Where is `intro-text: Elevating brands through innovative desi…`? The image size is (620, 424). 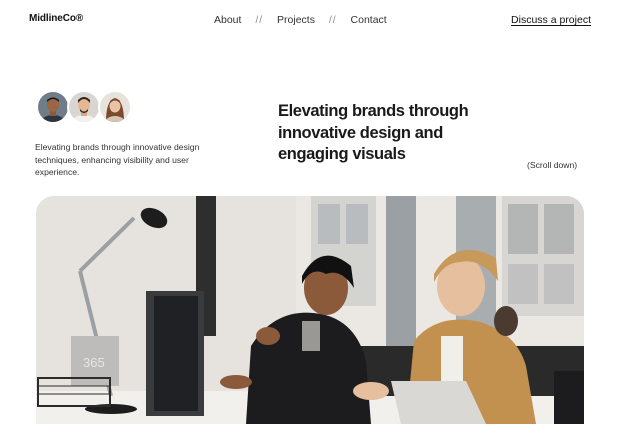 intro-text: Elevating brands through innovative desi… is located at coordinates (117, 160).